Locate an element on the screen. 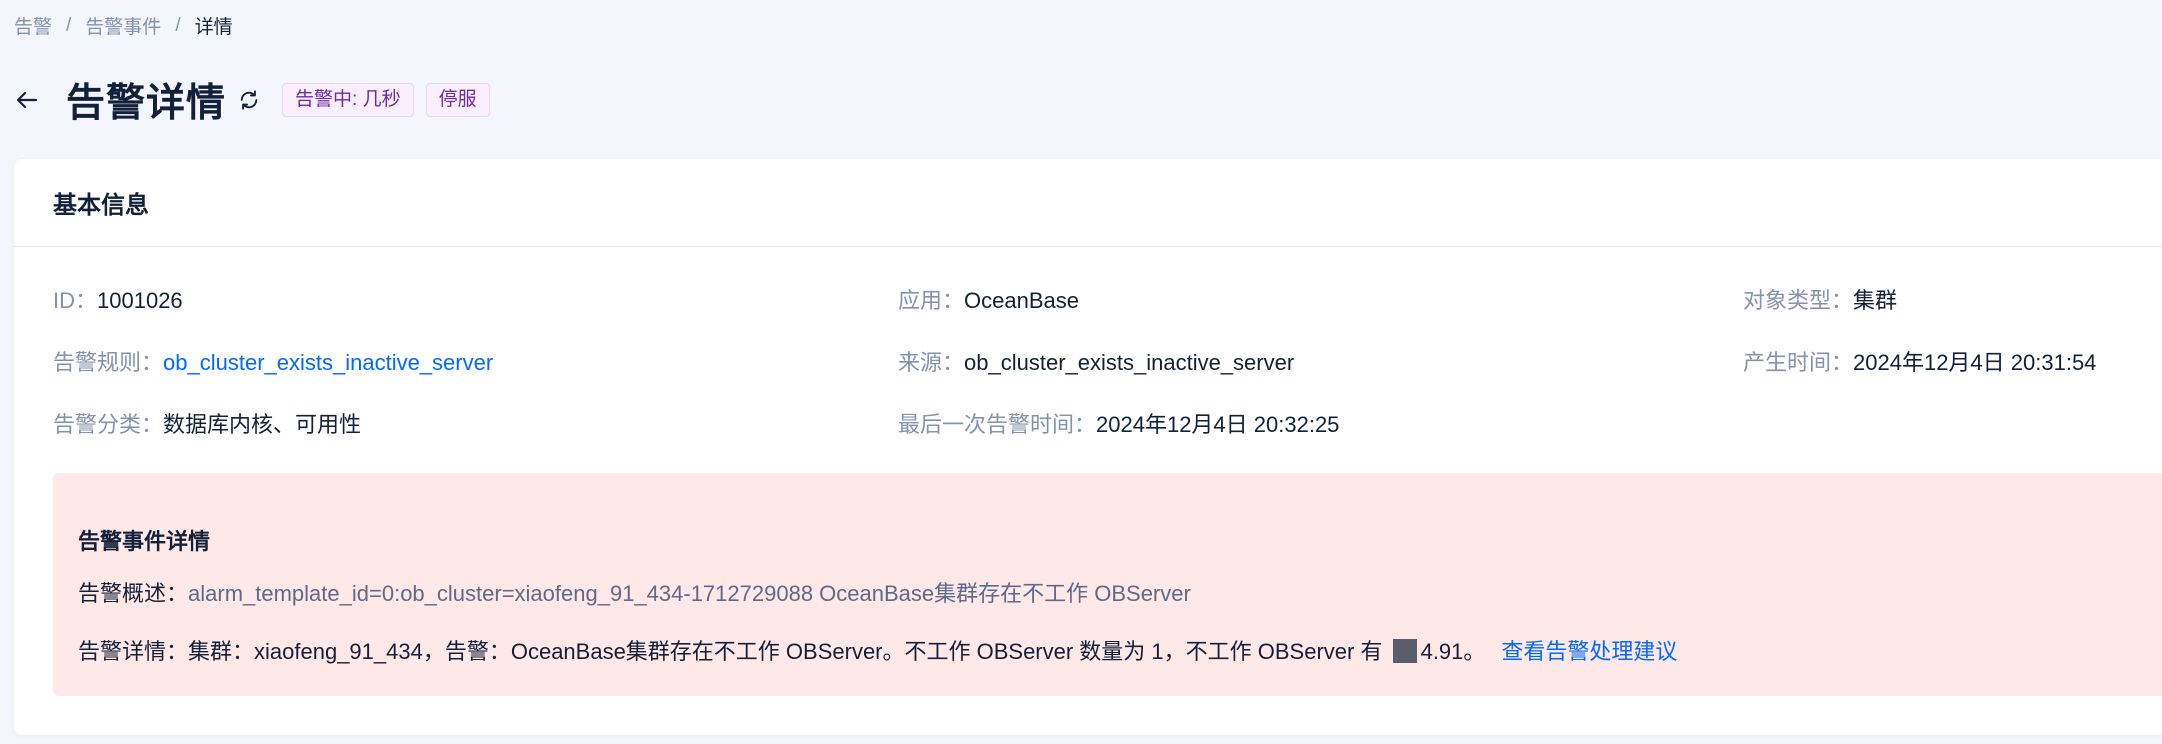 Image resolution: width=2162 pixels, height=744 pixels. info-created-at: 产生时间：2024年12月4日 20:31:54 is located at coordinates (1919, 363).